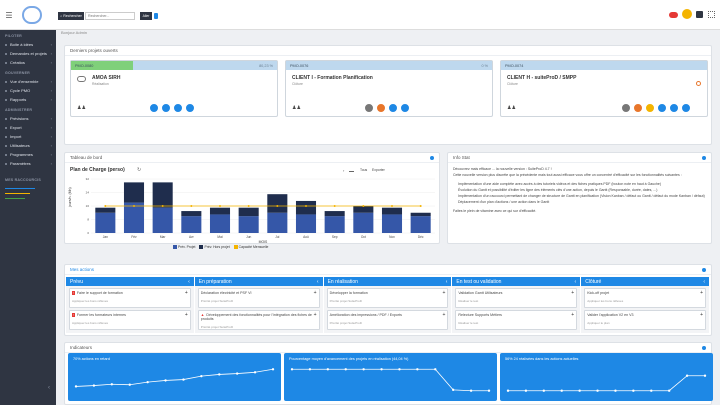 The height and width of the screenshot is (405, 720). What do you see at coordinates (215, 281) in the screenshot?
I see `lane-title: En préparation` at bounding box center [215, 281].